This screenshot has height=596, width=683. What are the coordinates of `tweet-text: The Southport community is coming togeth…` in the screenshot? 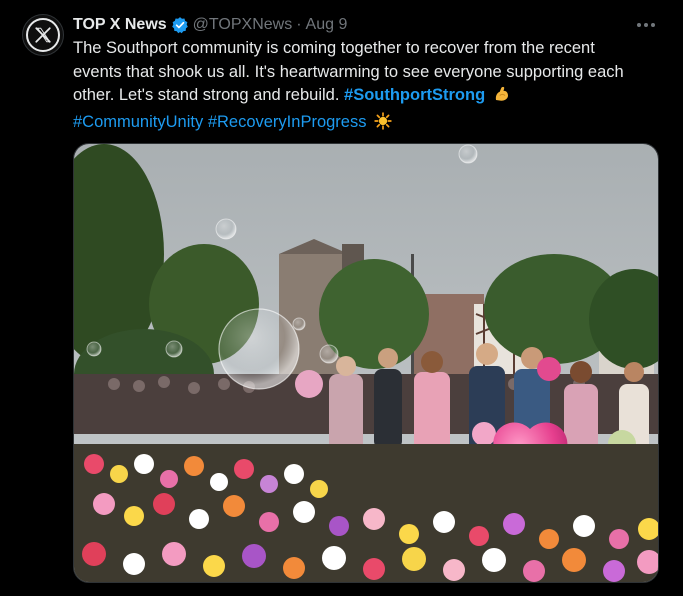 It's located at (368, 87).